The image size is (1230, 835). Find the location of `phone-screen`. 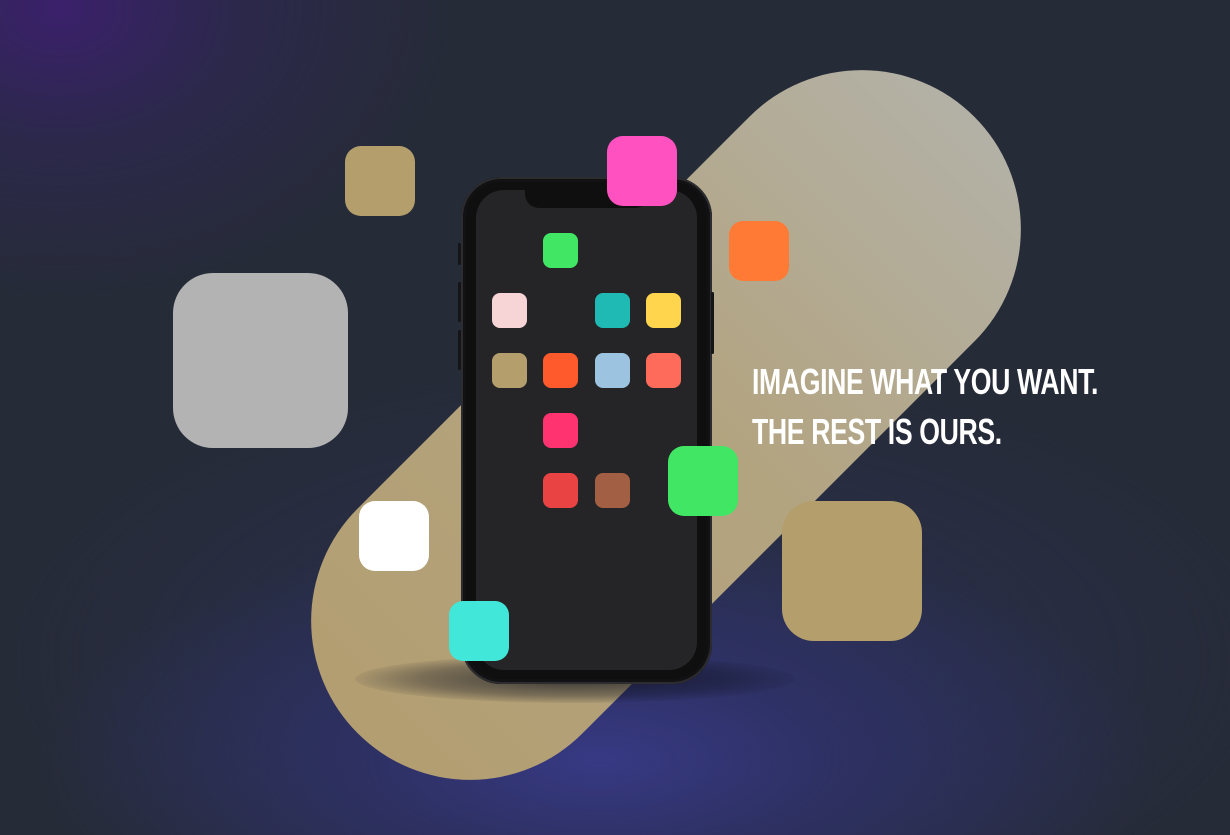

phone-screen is located at coordinates (586, 430).